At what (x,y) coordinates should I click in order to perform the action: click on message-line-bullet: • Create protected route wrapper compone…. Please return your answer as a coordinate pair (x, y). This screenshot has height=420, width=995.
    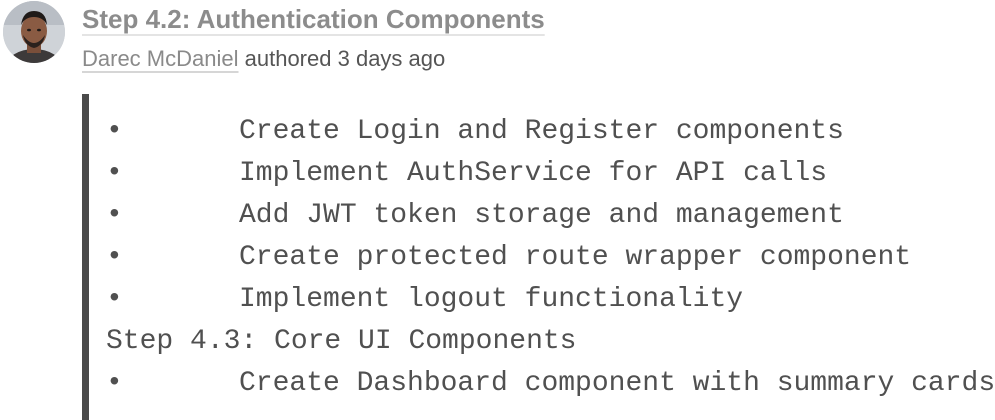
    Looking at the image, I should click on (508, 258).